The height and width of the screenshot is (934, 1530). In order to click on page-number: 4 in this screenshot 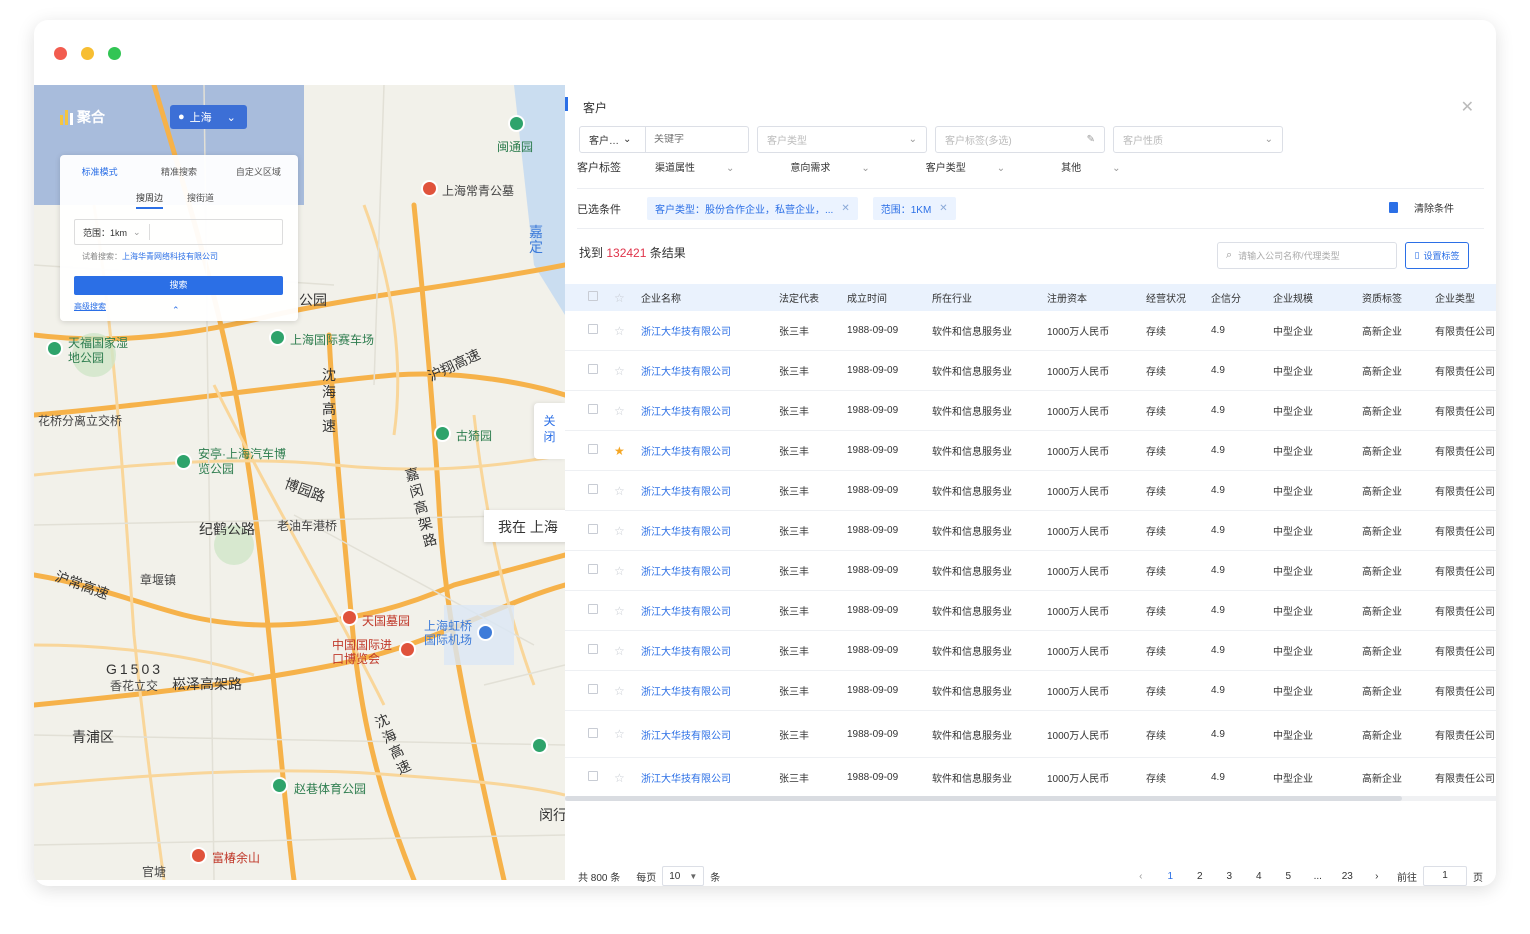, I will do `click(1259, 876)`.